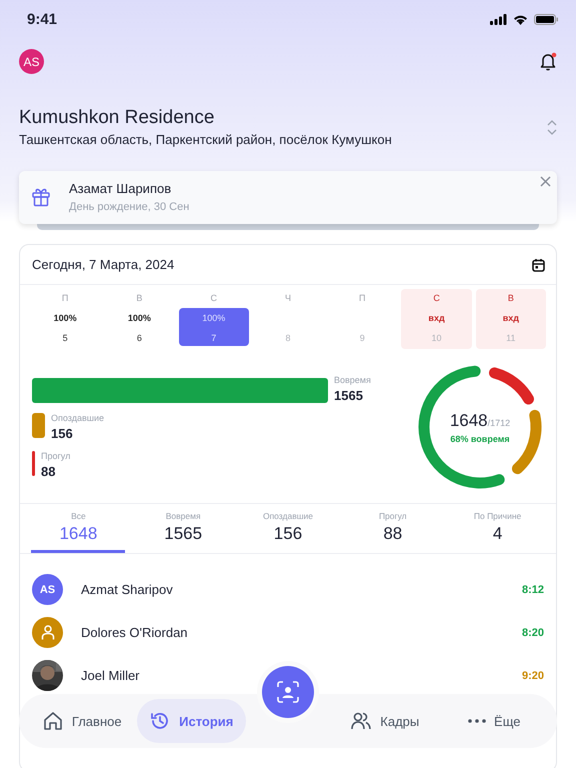 The height and width of the screenshot is (768, 576). What do you see at coordinates (349, 395) in the screenshot?
I see `bar-value: 1565` at bounding box center [349, 395].